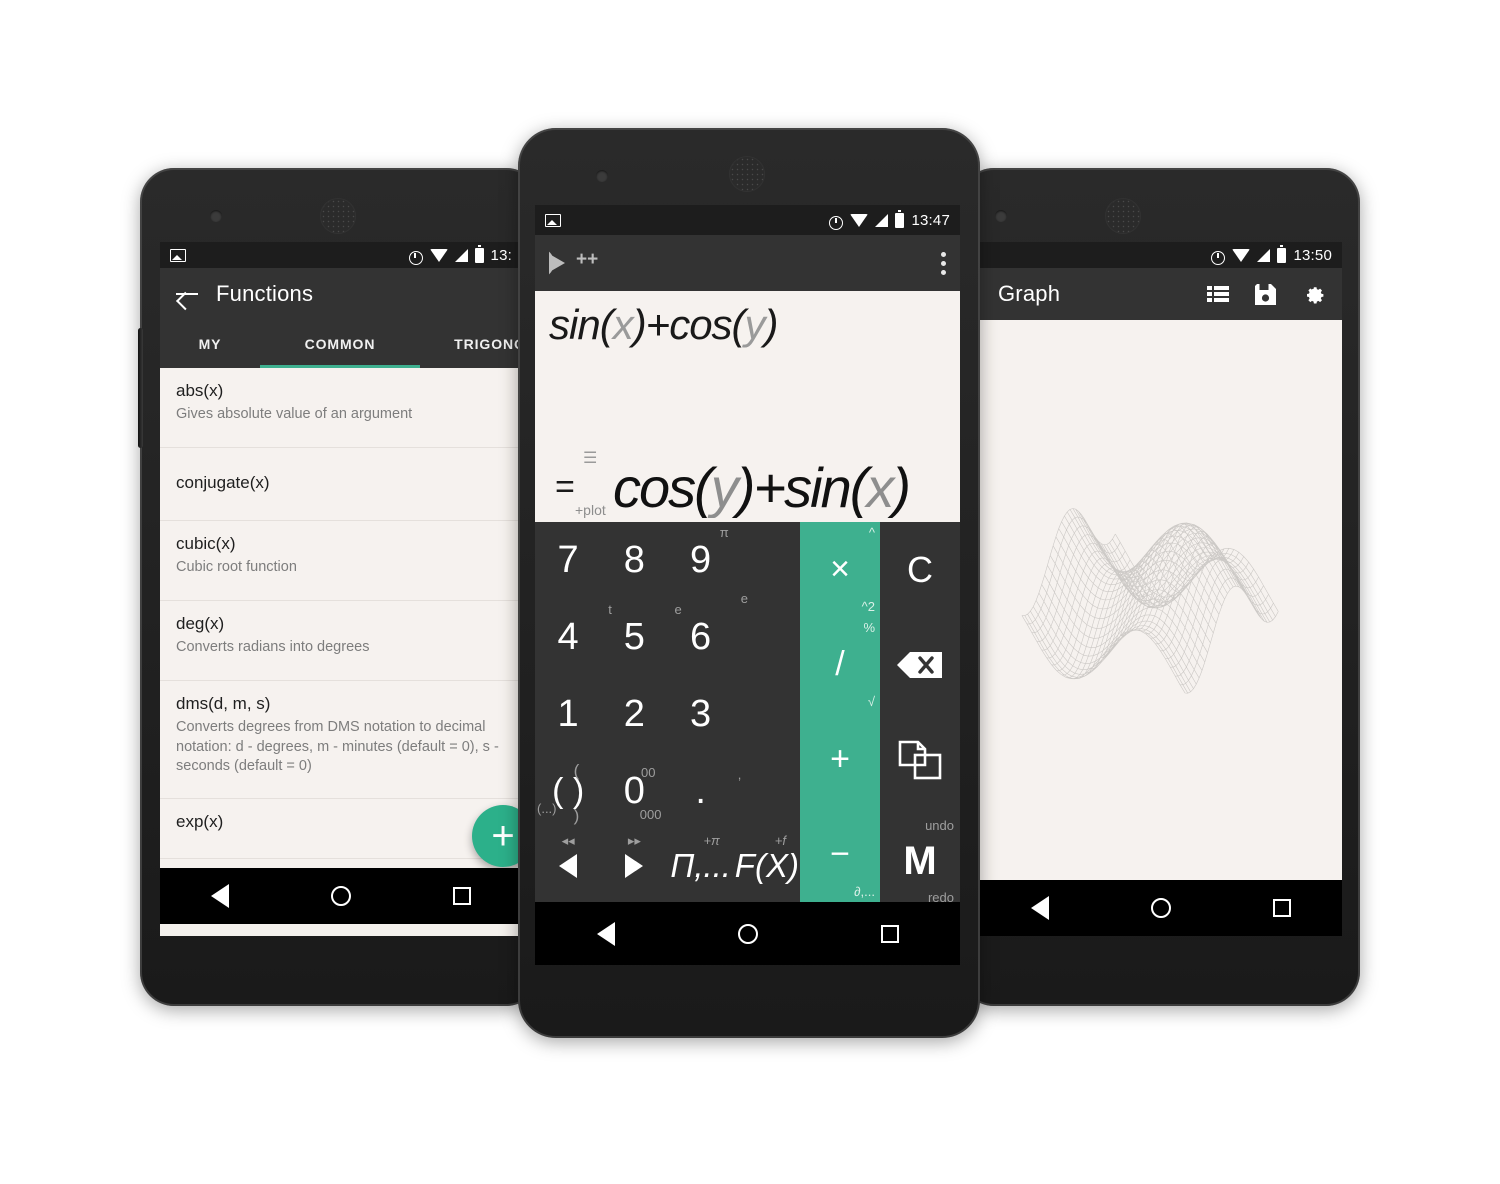 Image resolution: width=1500 pixels, height=1184 pixels. I want to click on app-bar-functions: Functions, so click(341, 294).